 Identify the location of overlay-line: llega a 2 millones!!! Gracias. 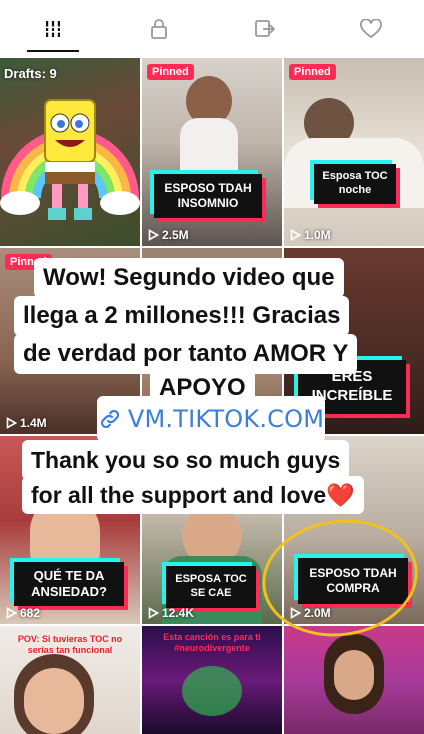
(182, 316).